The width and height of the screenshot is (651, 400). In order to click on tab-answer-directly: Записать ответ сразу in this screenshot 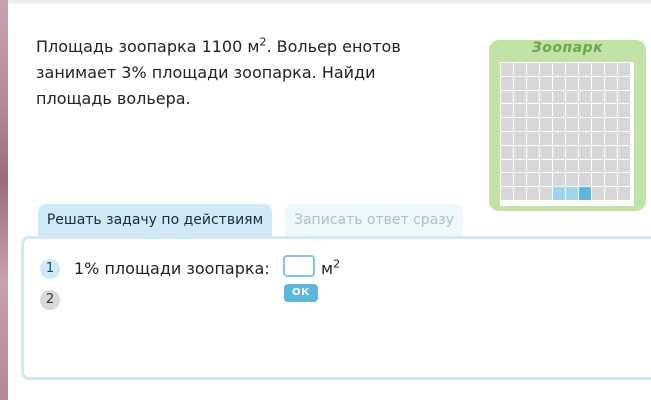, I will do `click(374, 220)`.